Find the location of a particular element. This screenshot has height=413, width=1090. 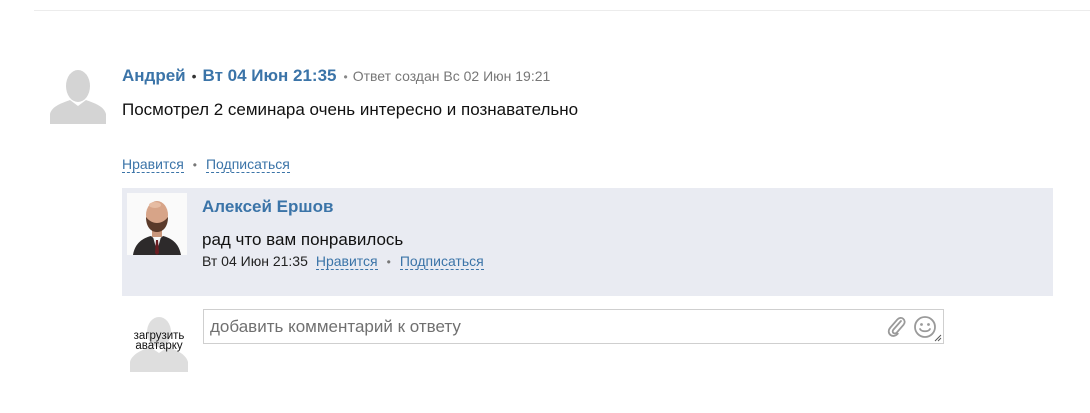

subscribe-link: Подписаться is located at coordinates (247, 164).